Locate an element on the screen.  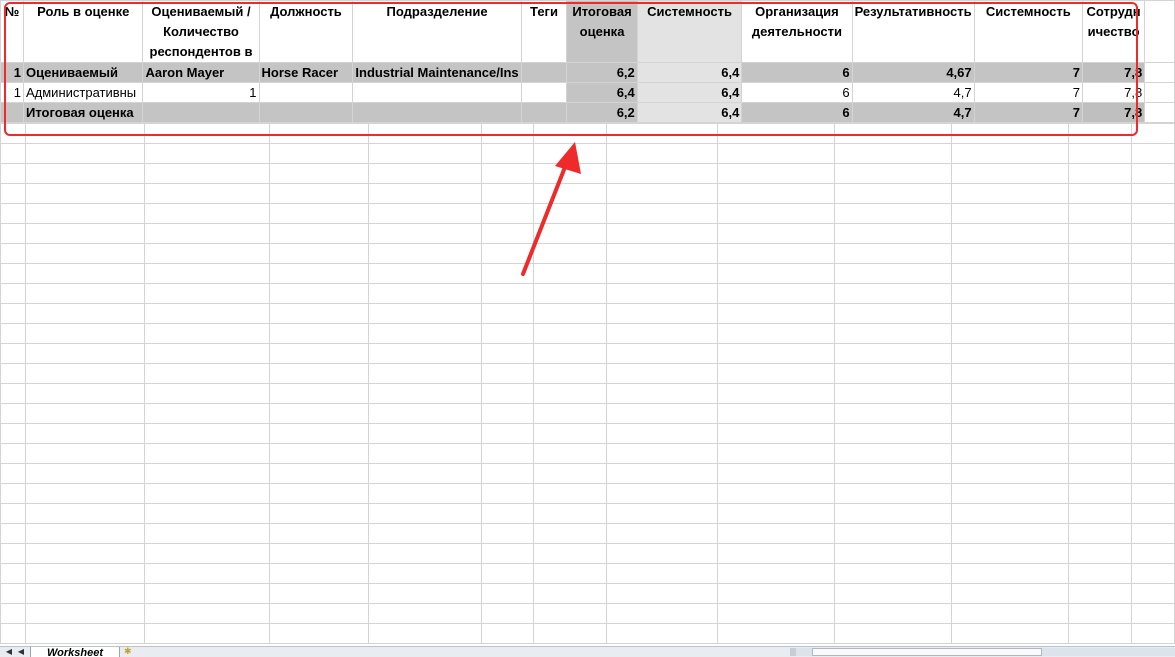
header-employee: Сотрудн ичество is located at coordinates (1113, 31).